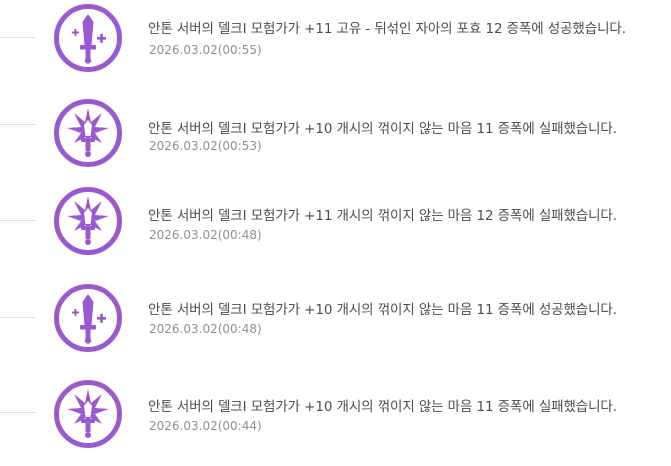 The image size is (671, 466). Describe the element at coordinates (205, 146) in the screenshot. I see `log-timestamp: 2026.03.02(00:53)` at that location.